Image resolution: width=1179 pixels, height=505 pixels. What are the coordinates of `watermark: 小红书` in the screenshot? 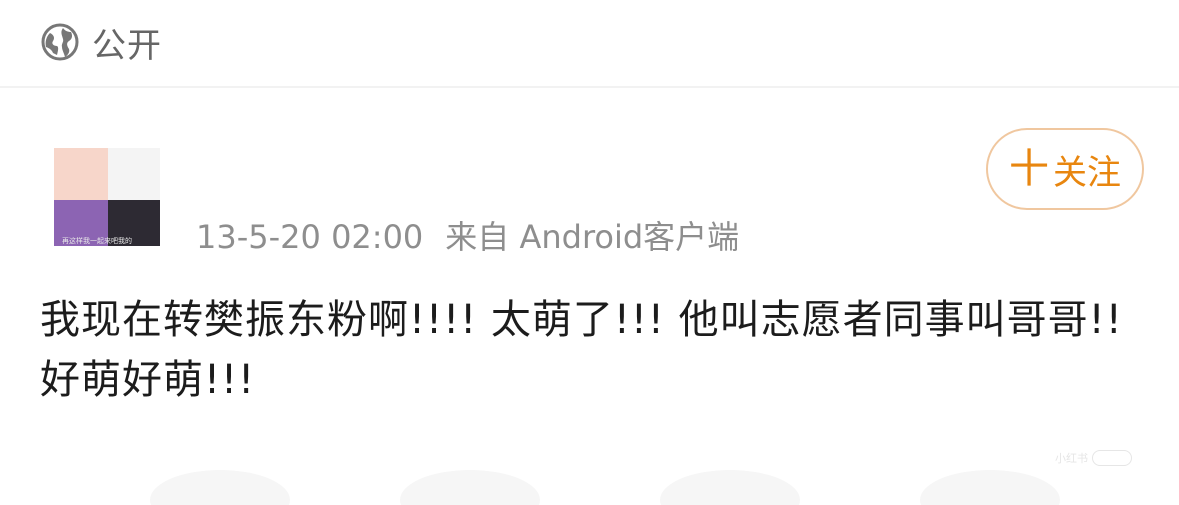 It's located at (1087, 458).